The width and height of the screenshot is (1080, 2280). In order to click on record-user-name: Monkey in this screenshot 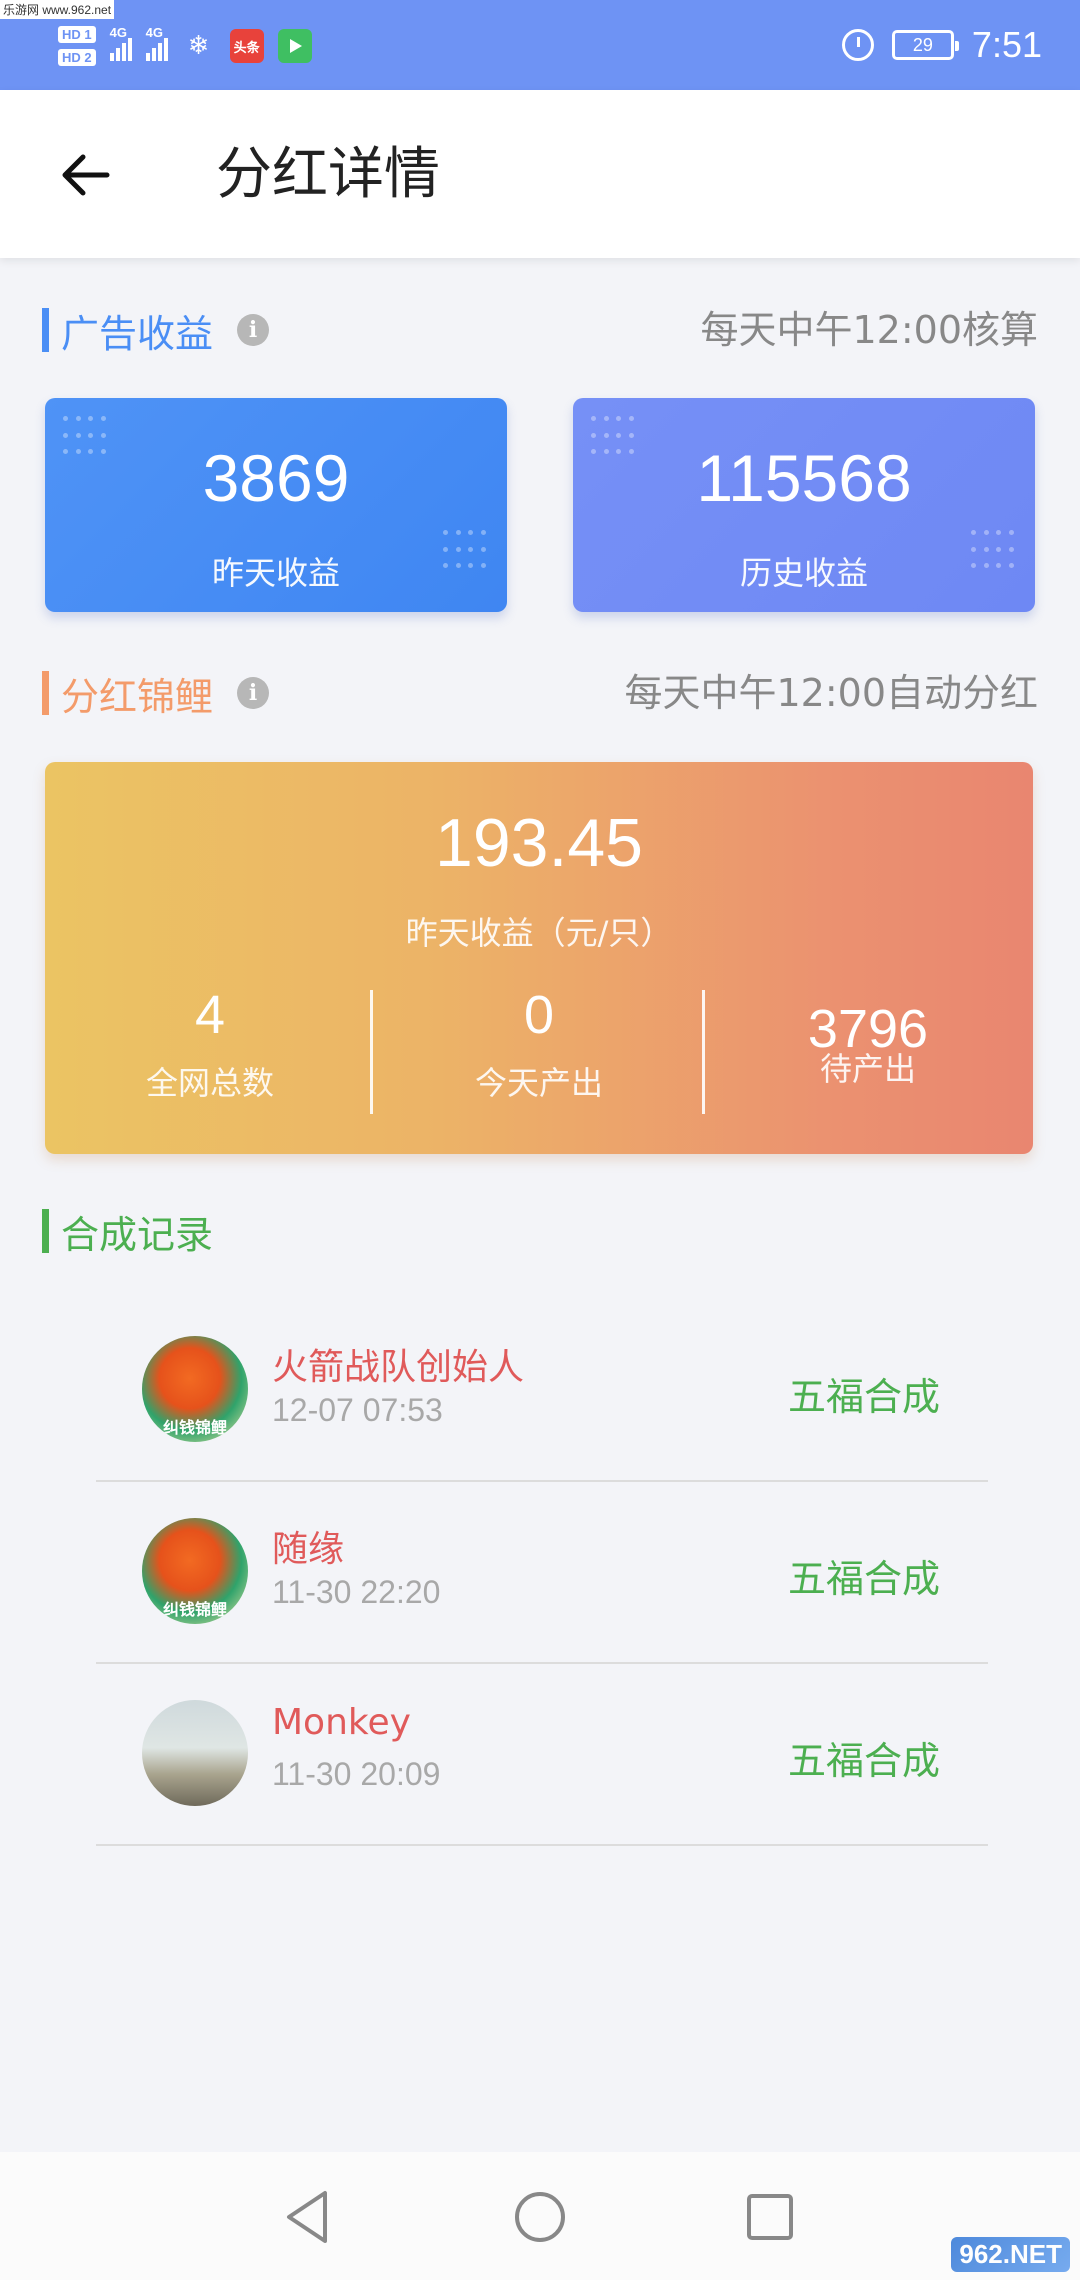, I will do `click(341, 1722)`.